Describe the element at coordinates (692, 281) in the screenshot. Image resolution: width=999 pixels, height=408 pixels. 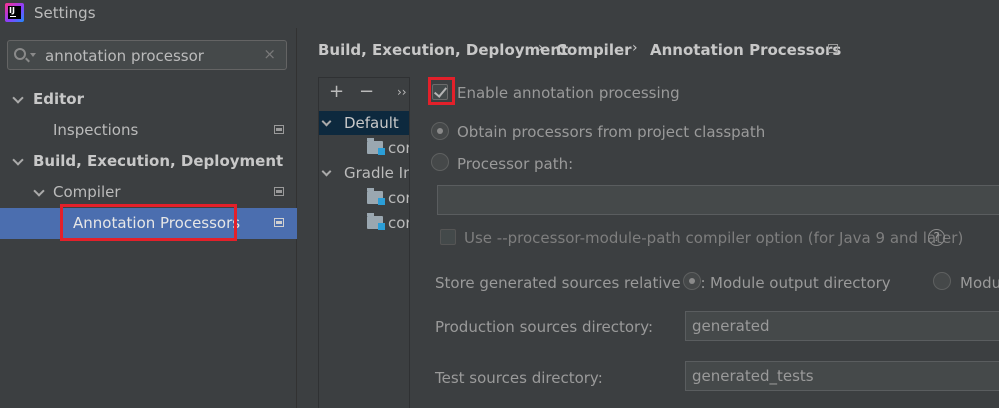
I see `module-output-directory-radio` at that location.